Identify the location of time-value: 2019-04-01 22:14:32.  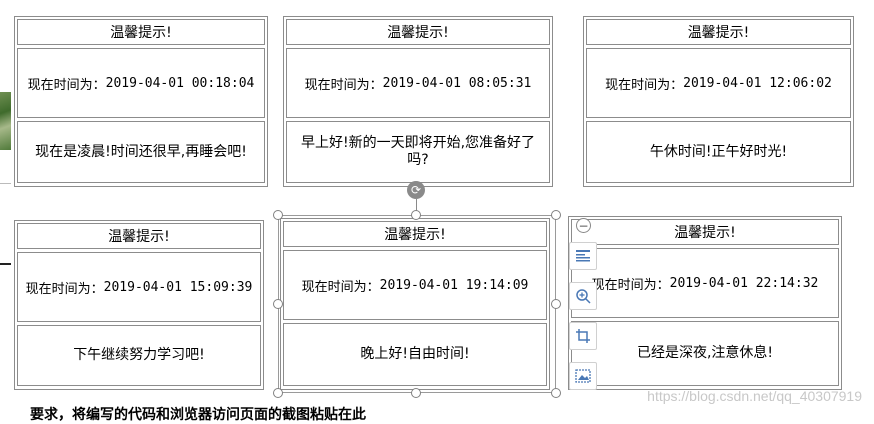
(744, 283).